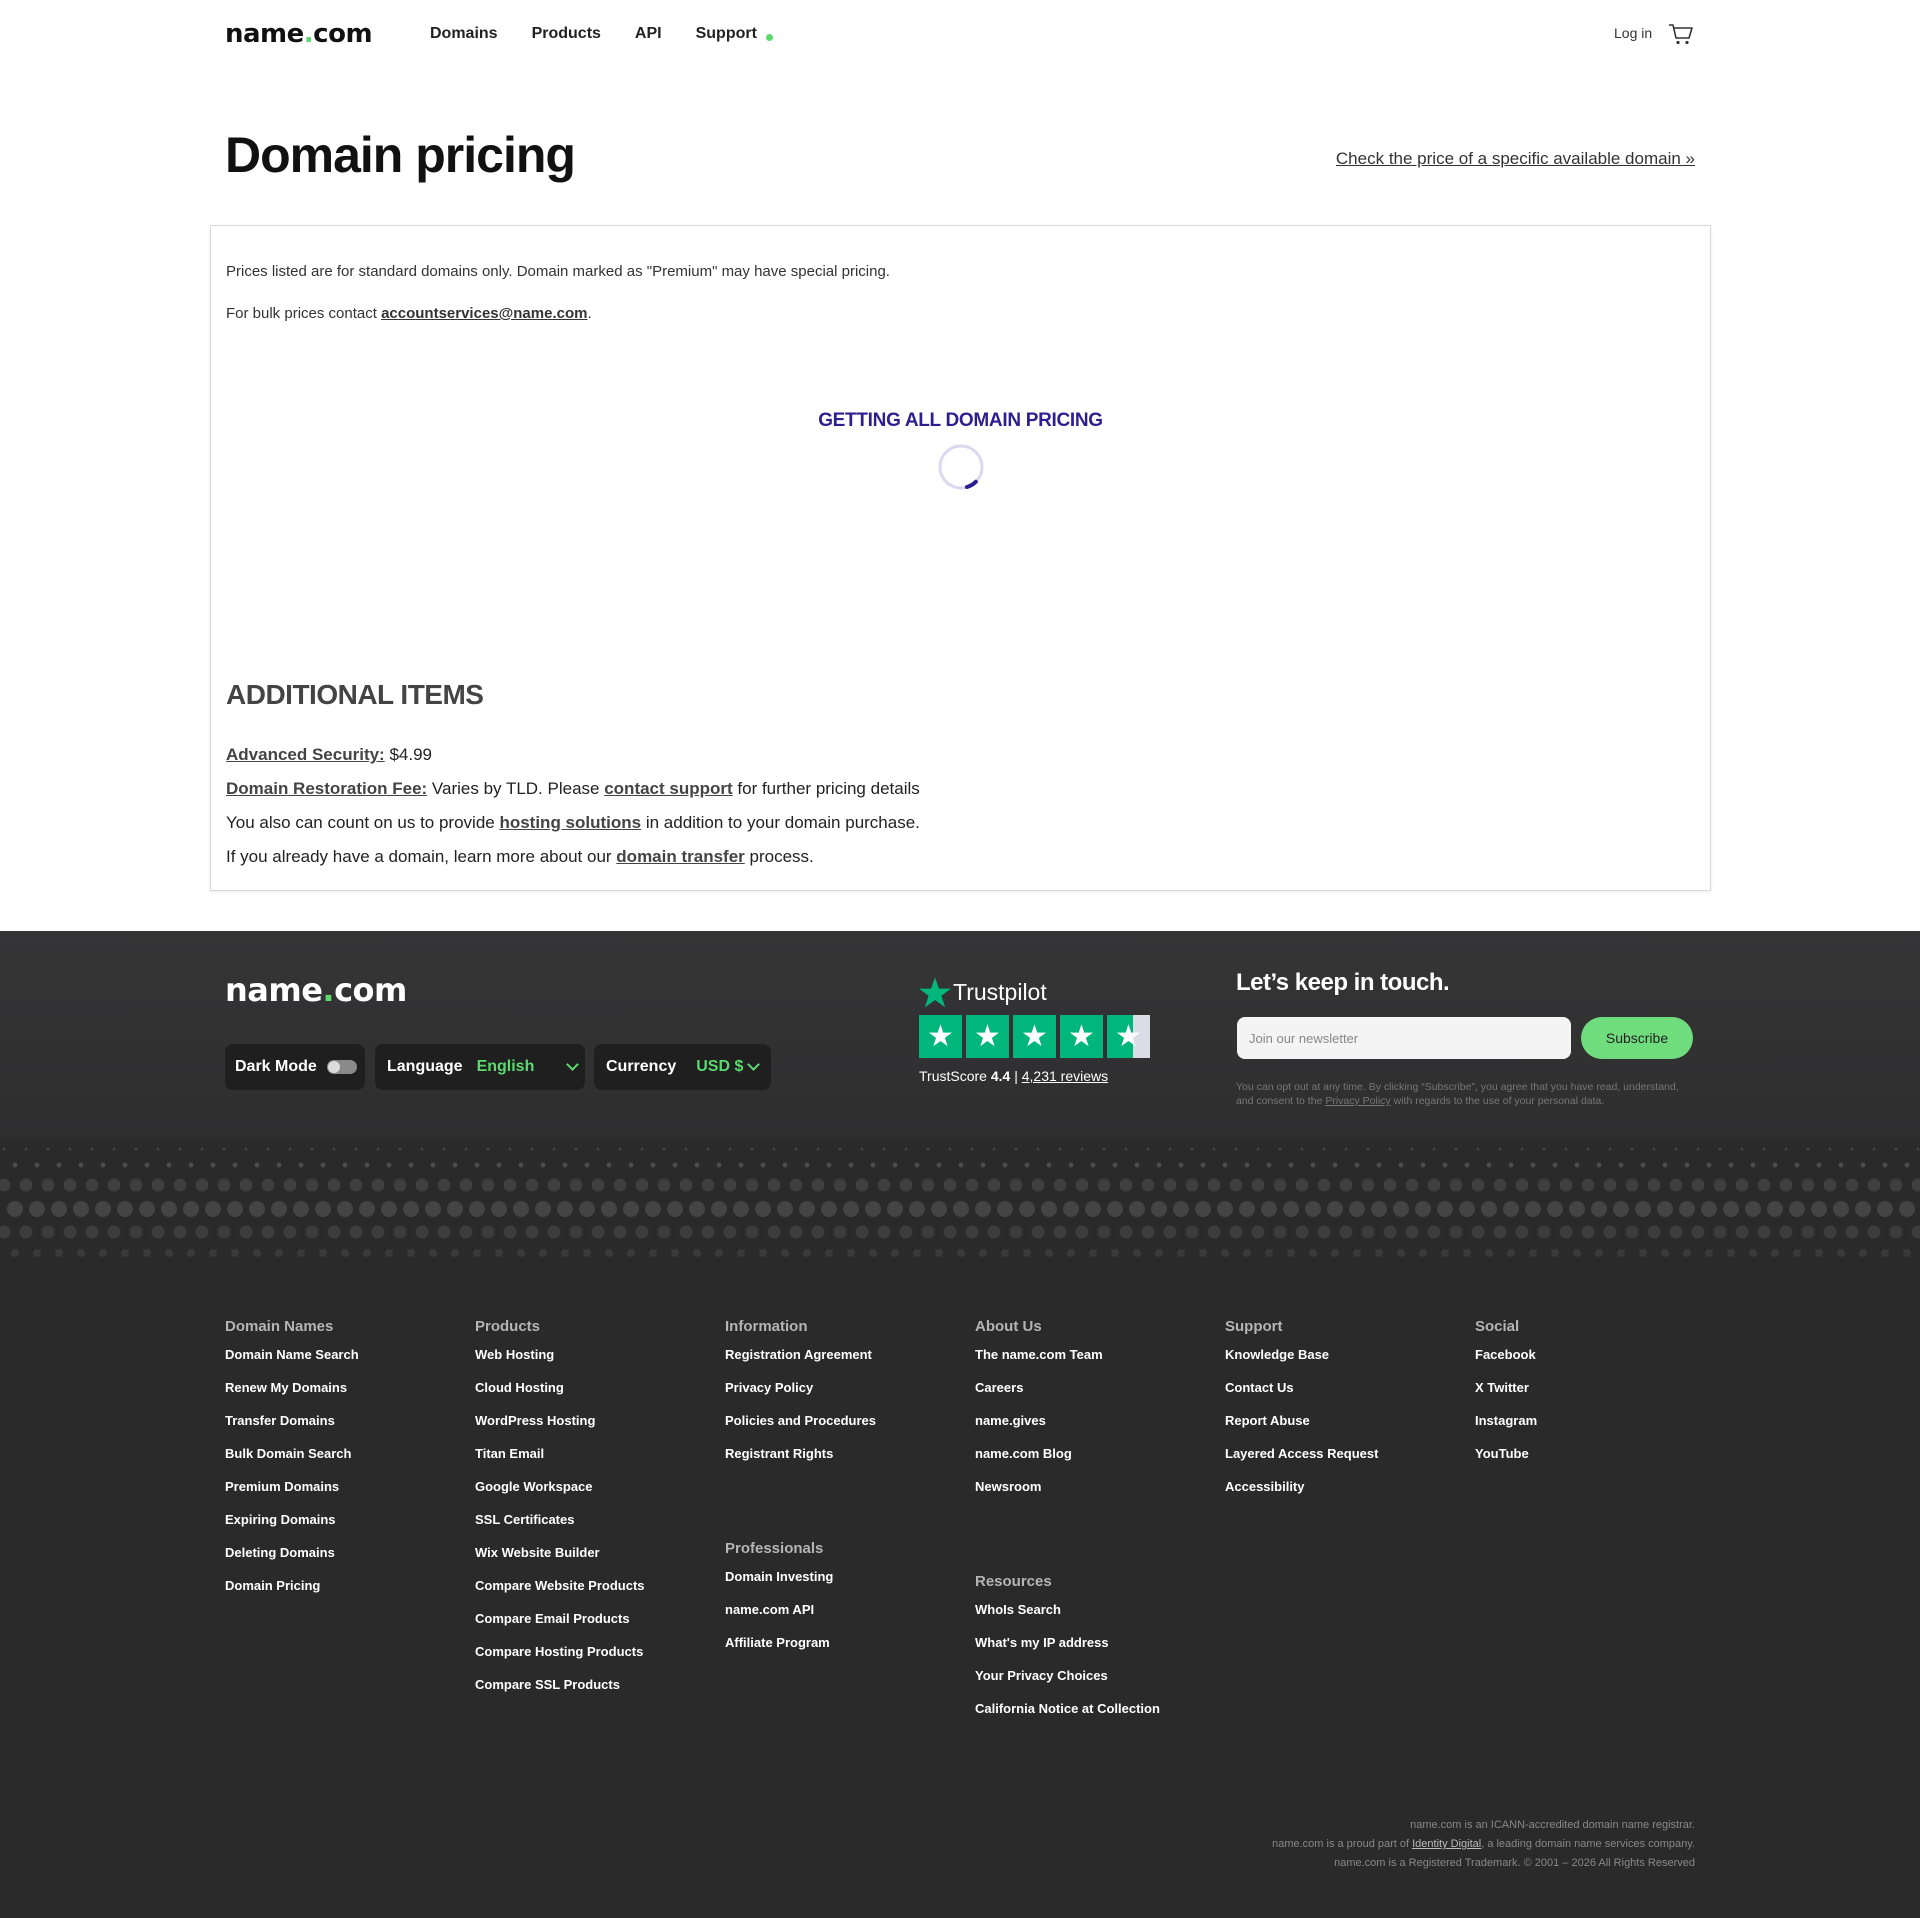 This screenshot has width=1920, height=1918. What do you see at coordinates (299, 34) in the screenshot?
I see `site-logo: name.com` at bounding box center [299, 34].